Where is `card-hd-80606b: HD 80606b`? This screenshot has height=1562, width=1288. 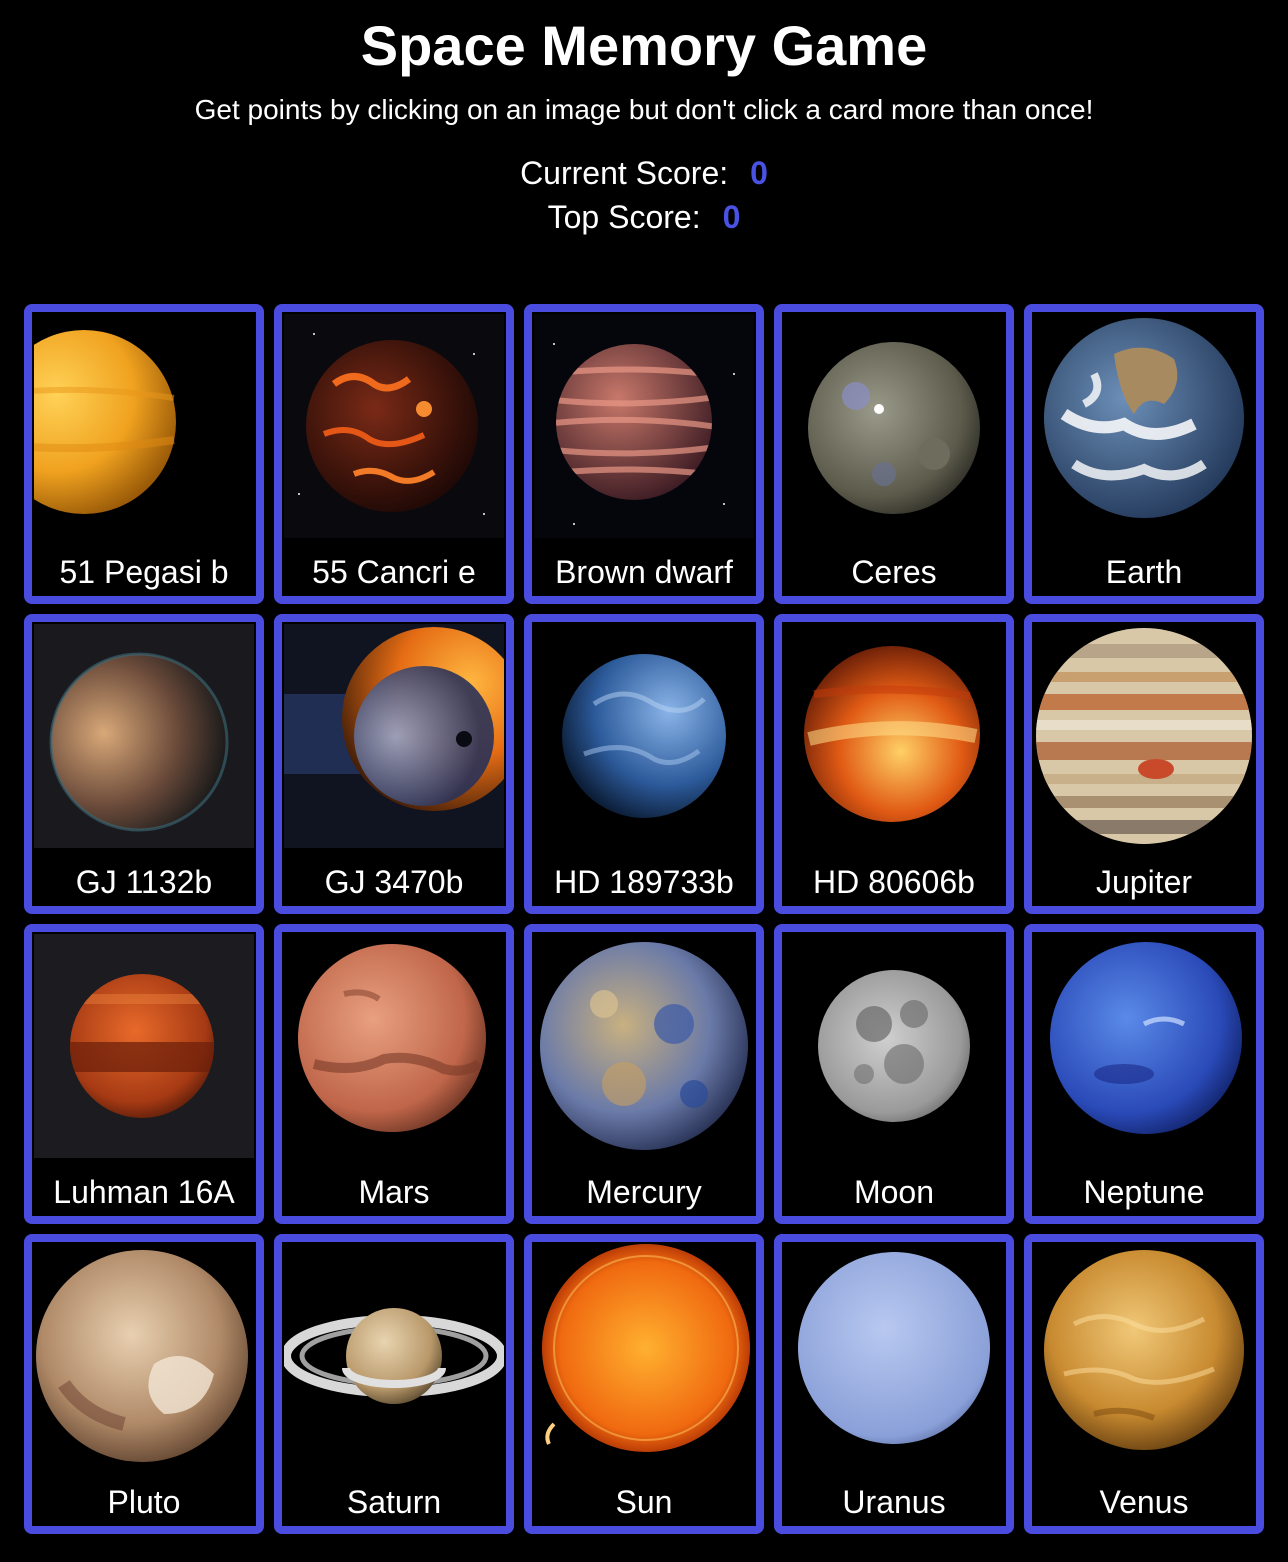
card-hd-80606b: HD 80606b is located at coordinates (894, 764).